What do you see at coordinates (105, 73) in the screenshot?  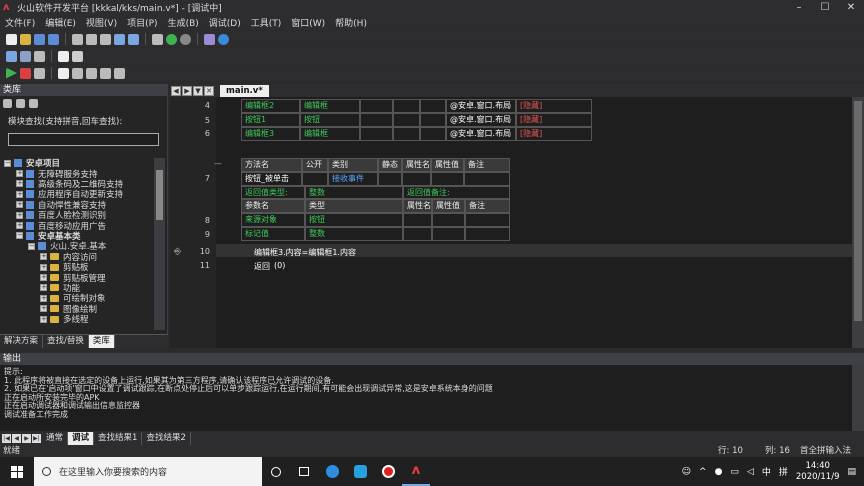 I see `step-out-icon` at bounding box center [105, 73].